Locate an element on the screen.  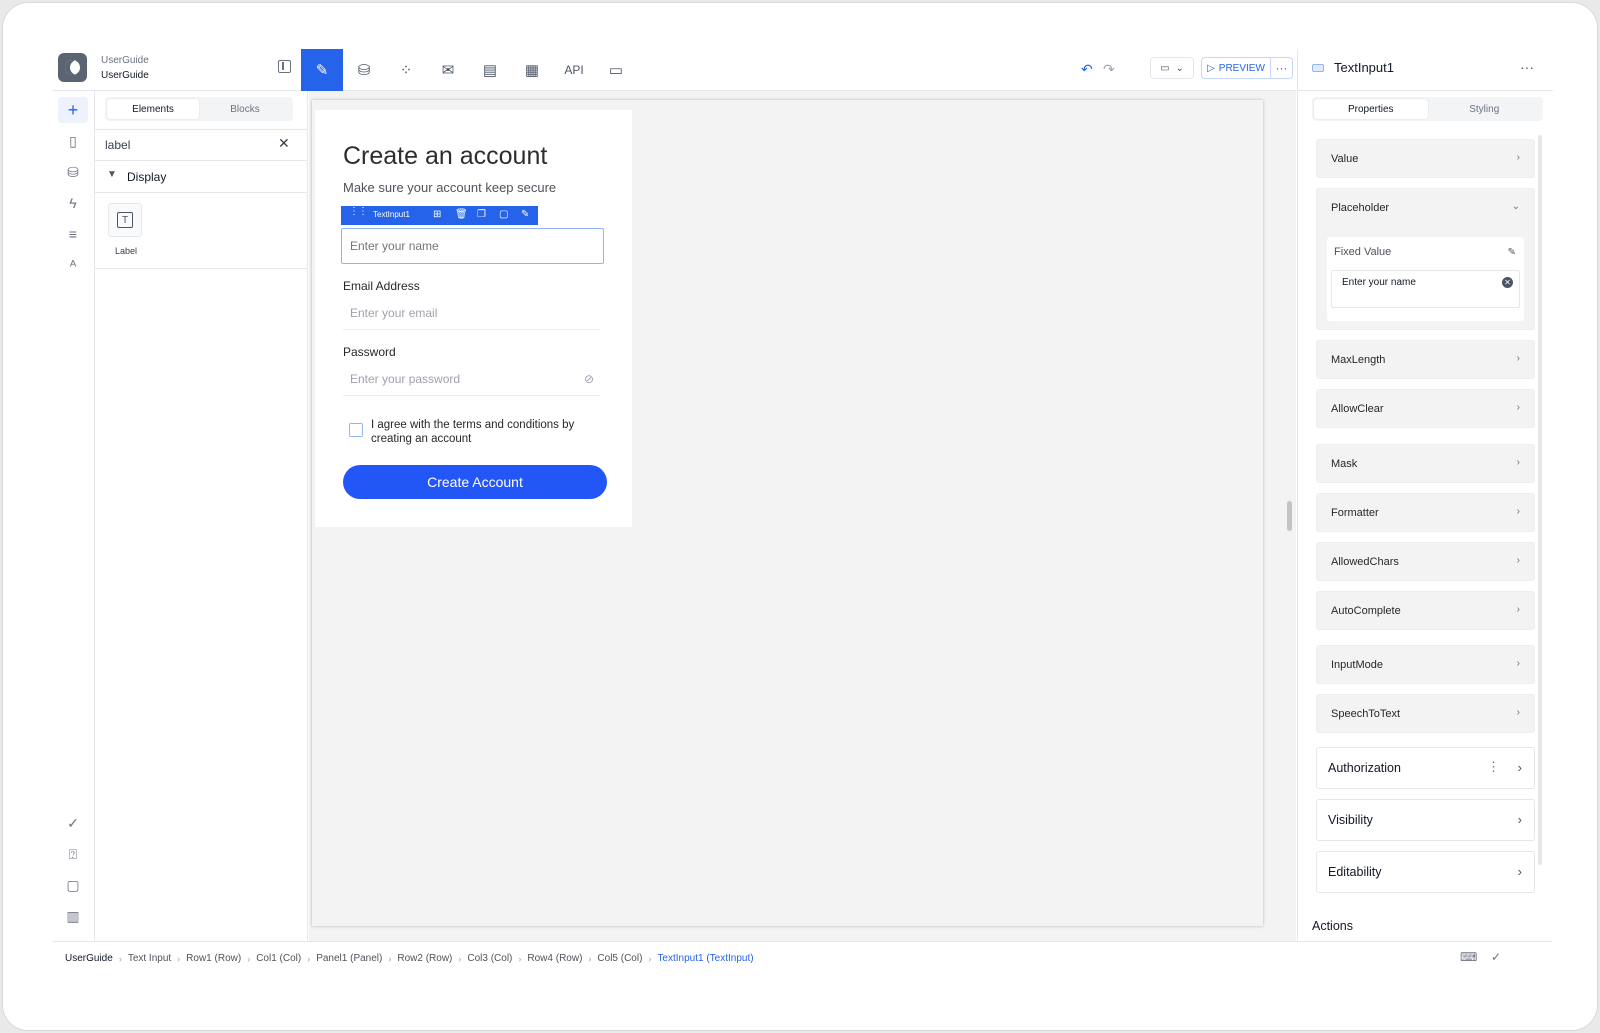
tab-properties: Properties is located at coordinates (1371, 109).